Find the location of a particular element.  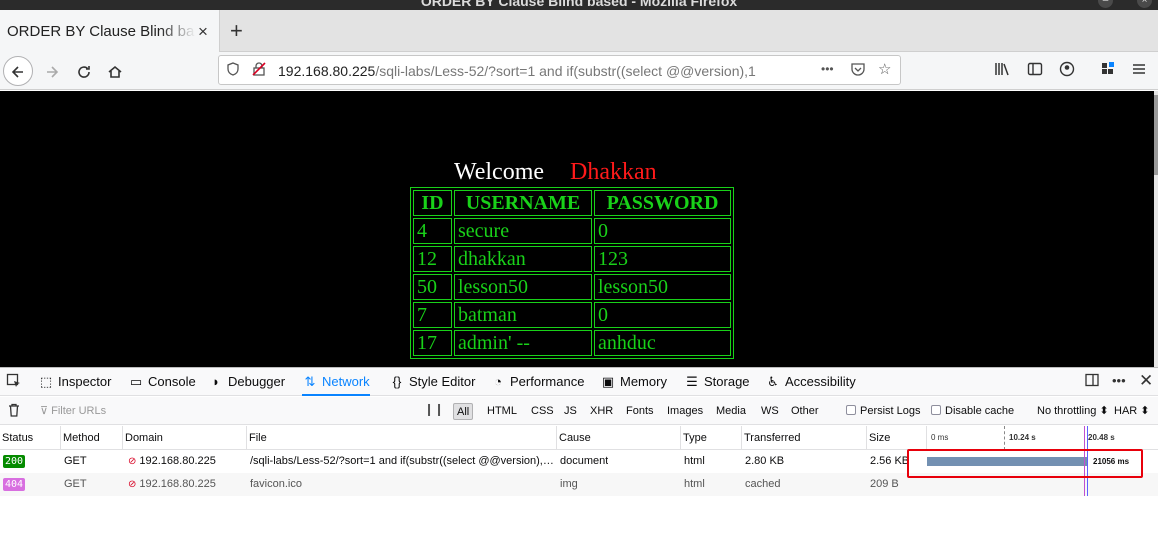

cell-id: 4 is located at coordinates (432, 231).